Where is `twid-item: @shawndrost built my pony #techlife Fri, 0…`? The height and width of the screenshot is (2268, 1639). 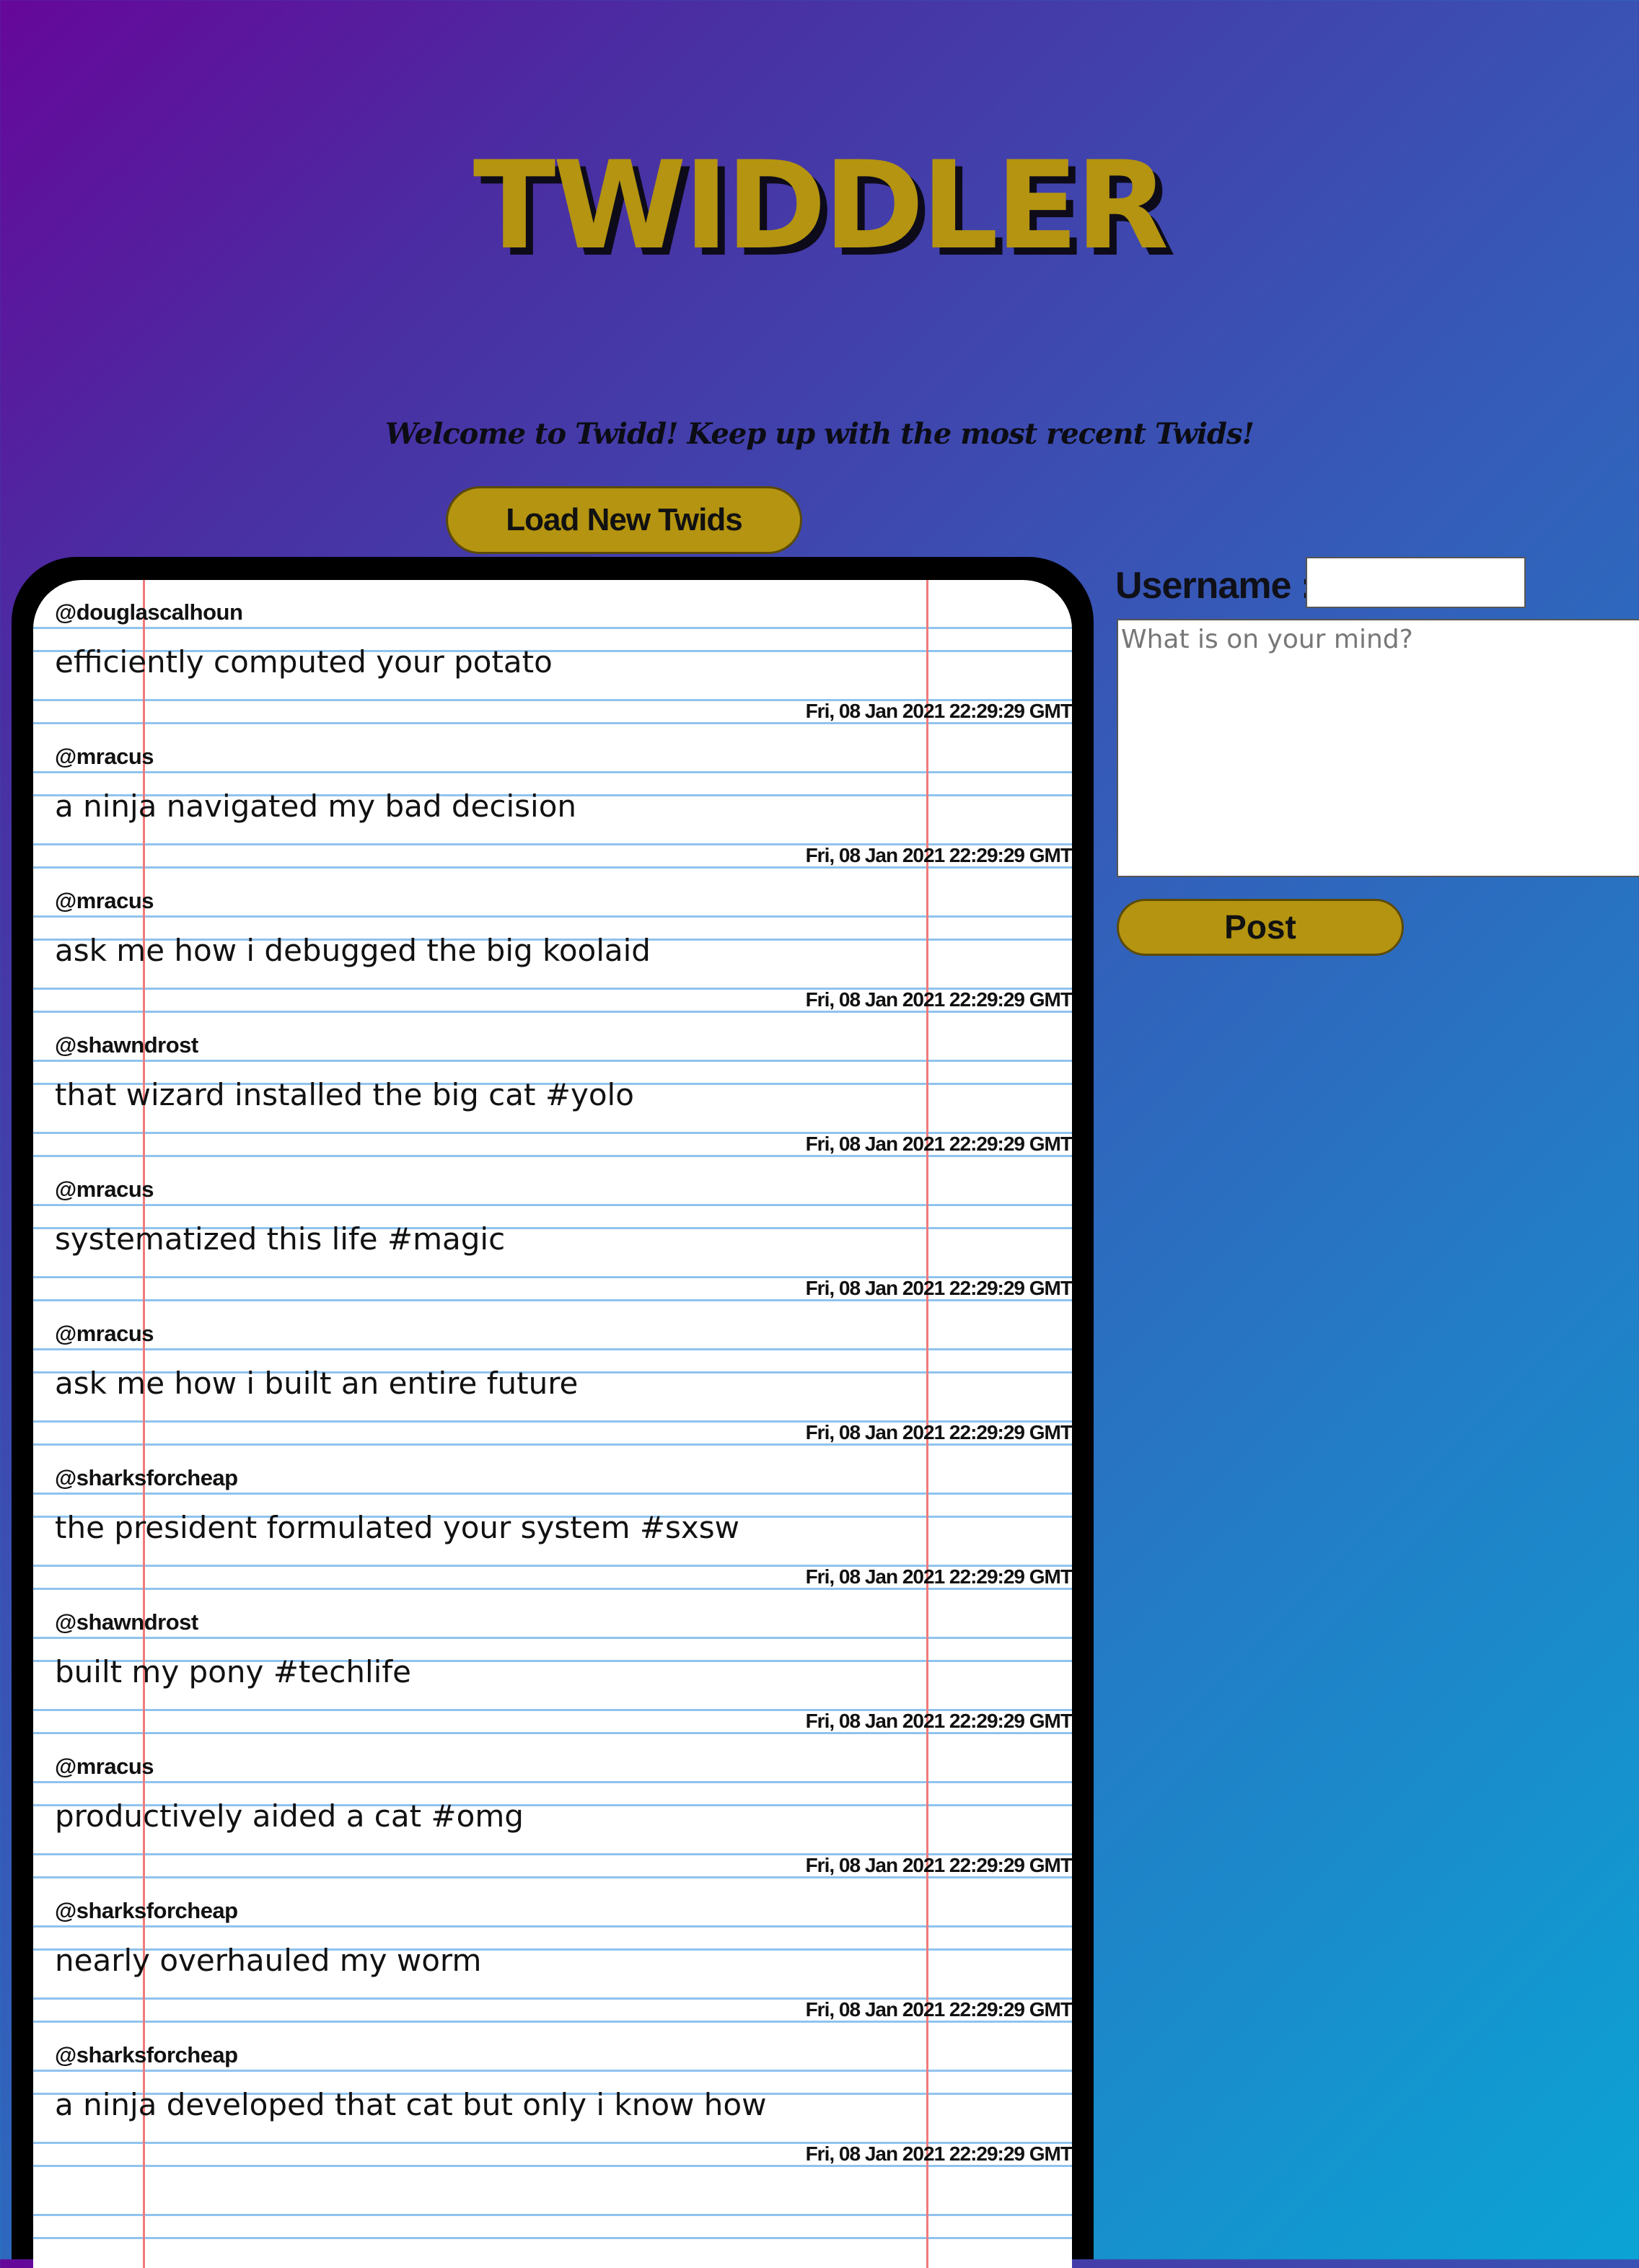
twid-item: @shawndrost built my pony #techlife Fri, 0… is located at coordinates (552, 1667).